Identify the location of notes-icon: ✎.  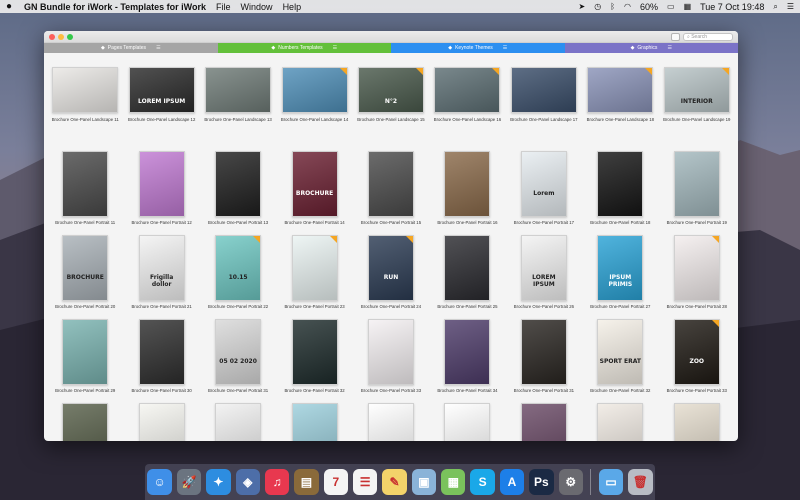
(394, 482).